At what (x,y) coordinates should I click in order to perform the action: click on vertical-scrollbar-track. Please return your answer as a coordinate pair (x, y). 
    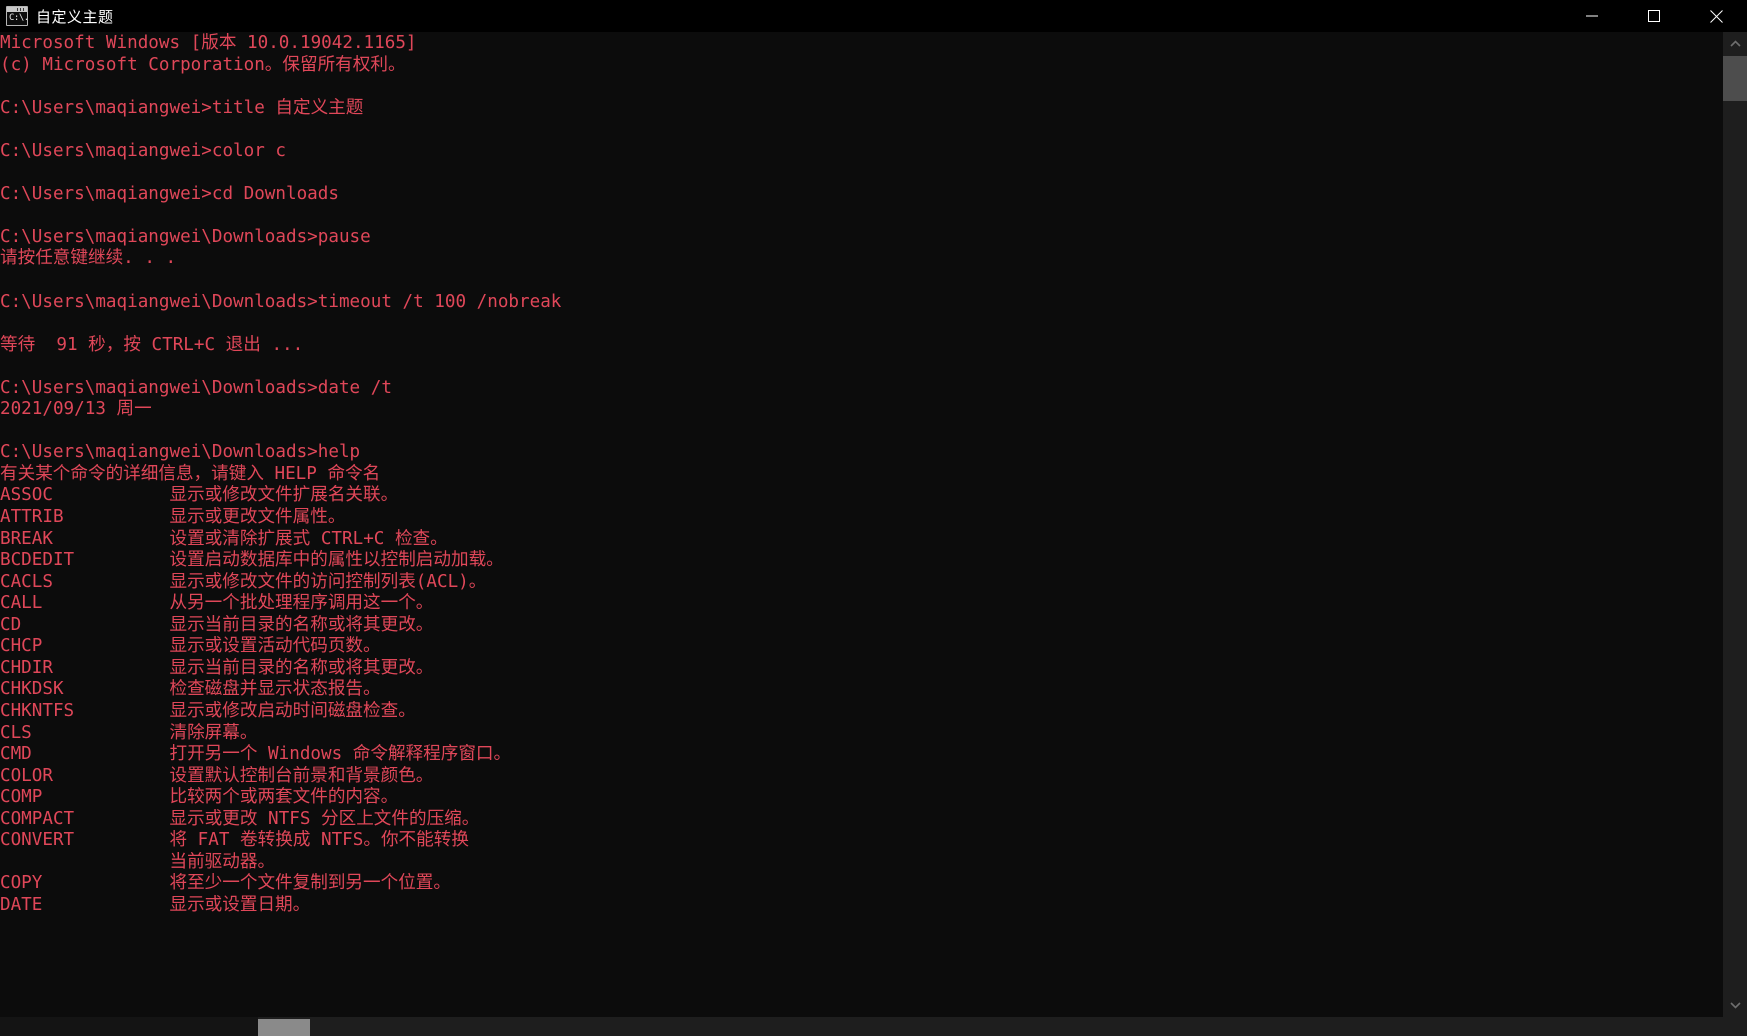
    Looking at the image, I should click on (1735, 524).